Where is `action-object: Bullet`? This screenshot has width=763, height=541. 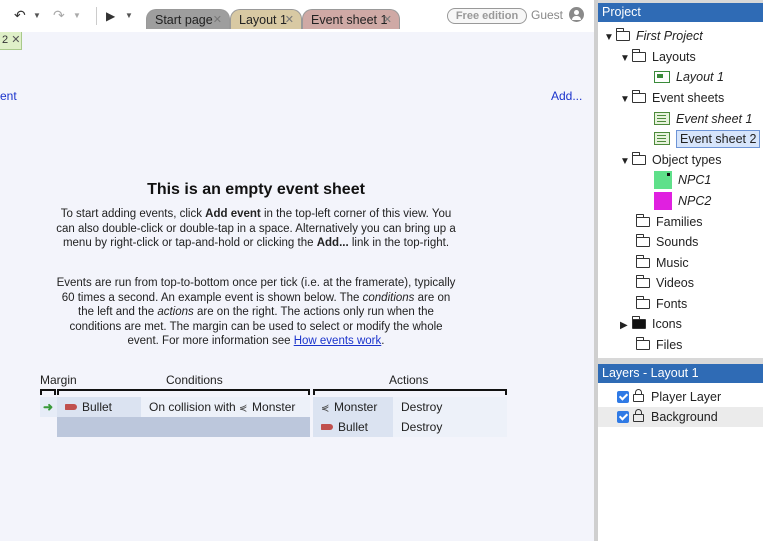
action-object: Bullet is located at coordinates (353, 427).